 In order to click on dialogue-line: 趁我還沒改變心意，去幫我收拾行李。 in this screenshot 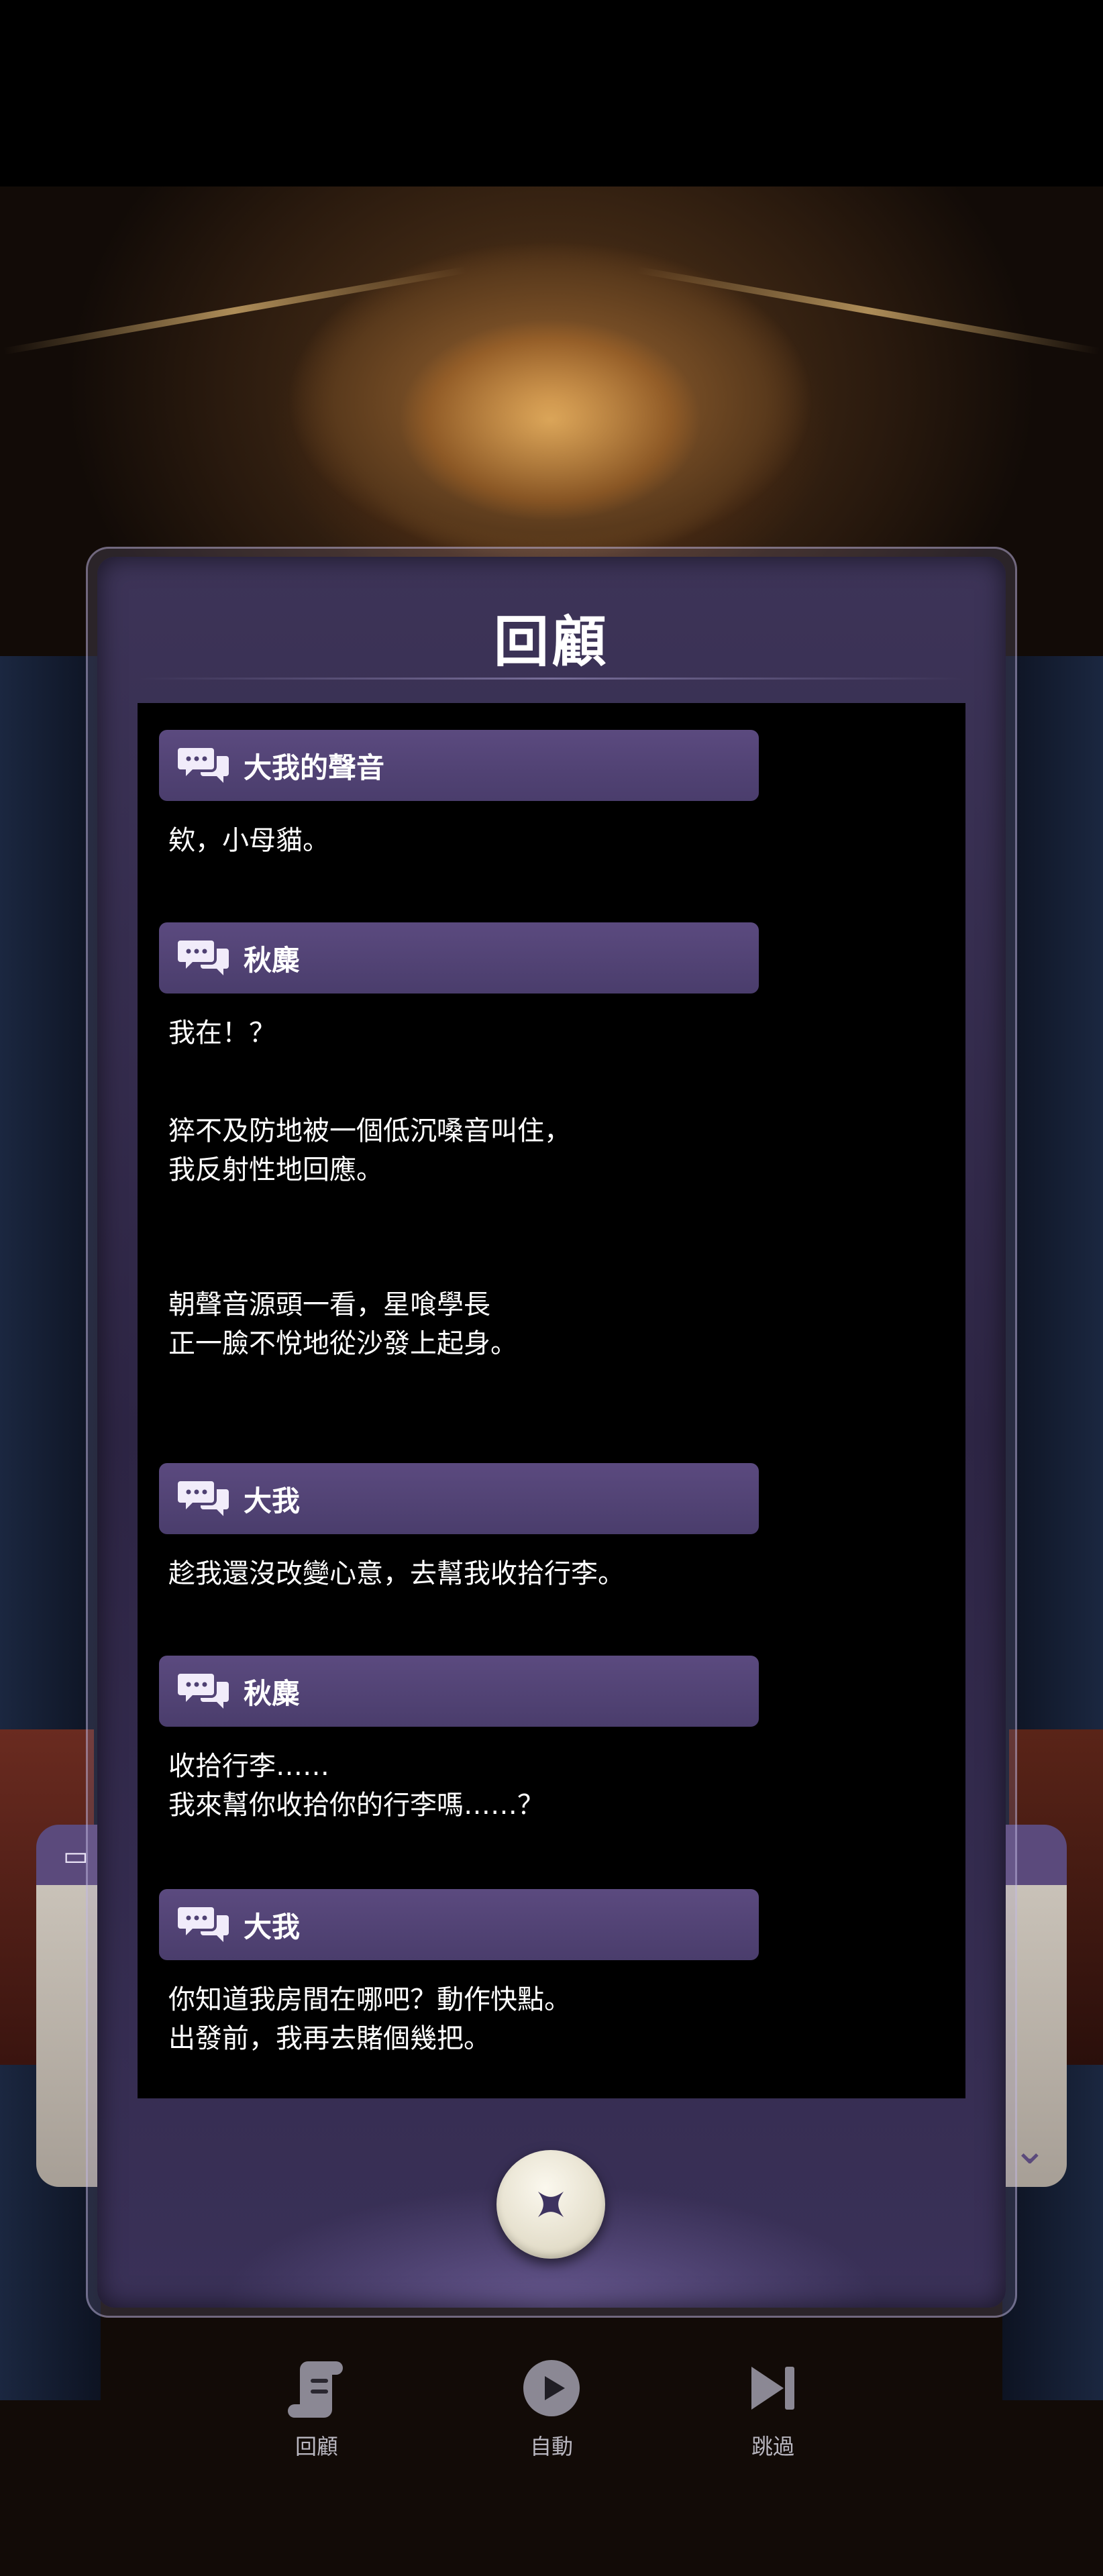, I will do `click(397, 1573)`.